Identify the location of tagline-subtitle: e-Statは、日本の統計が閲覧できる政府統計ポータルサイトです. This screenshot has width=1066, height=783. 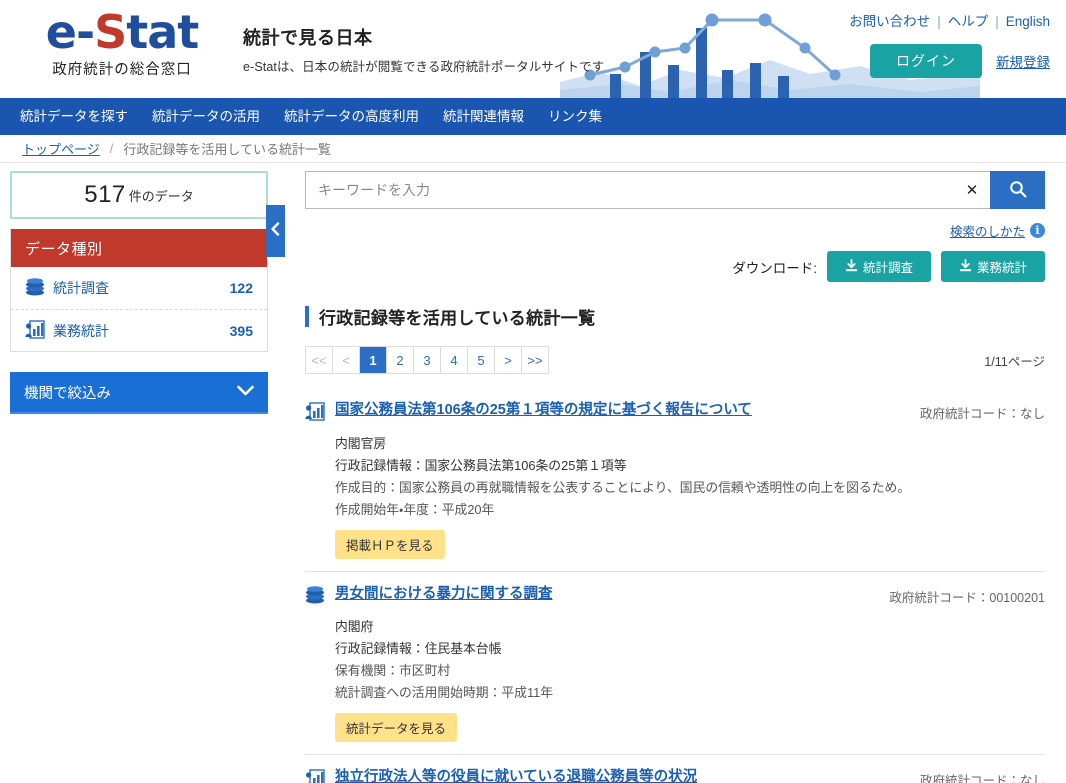
(424, 67).